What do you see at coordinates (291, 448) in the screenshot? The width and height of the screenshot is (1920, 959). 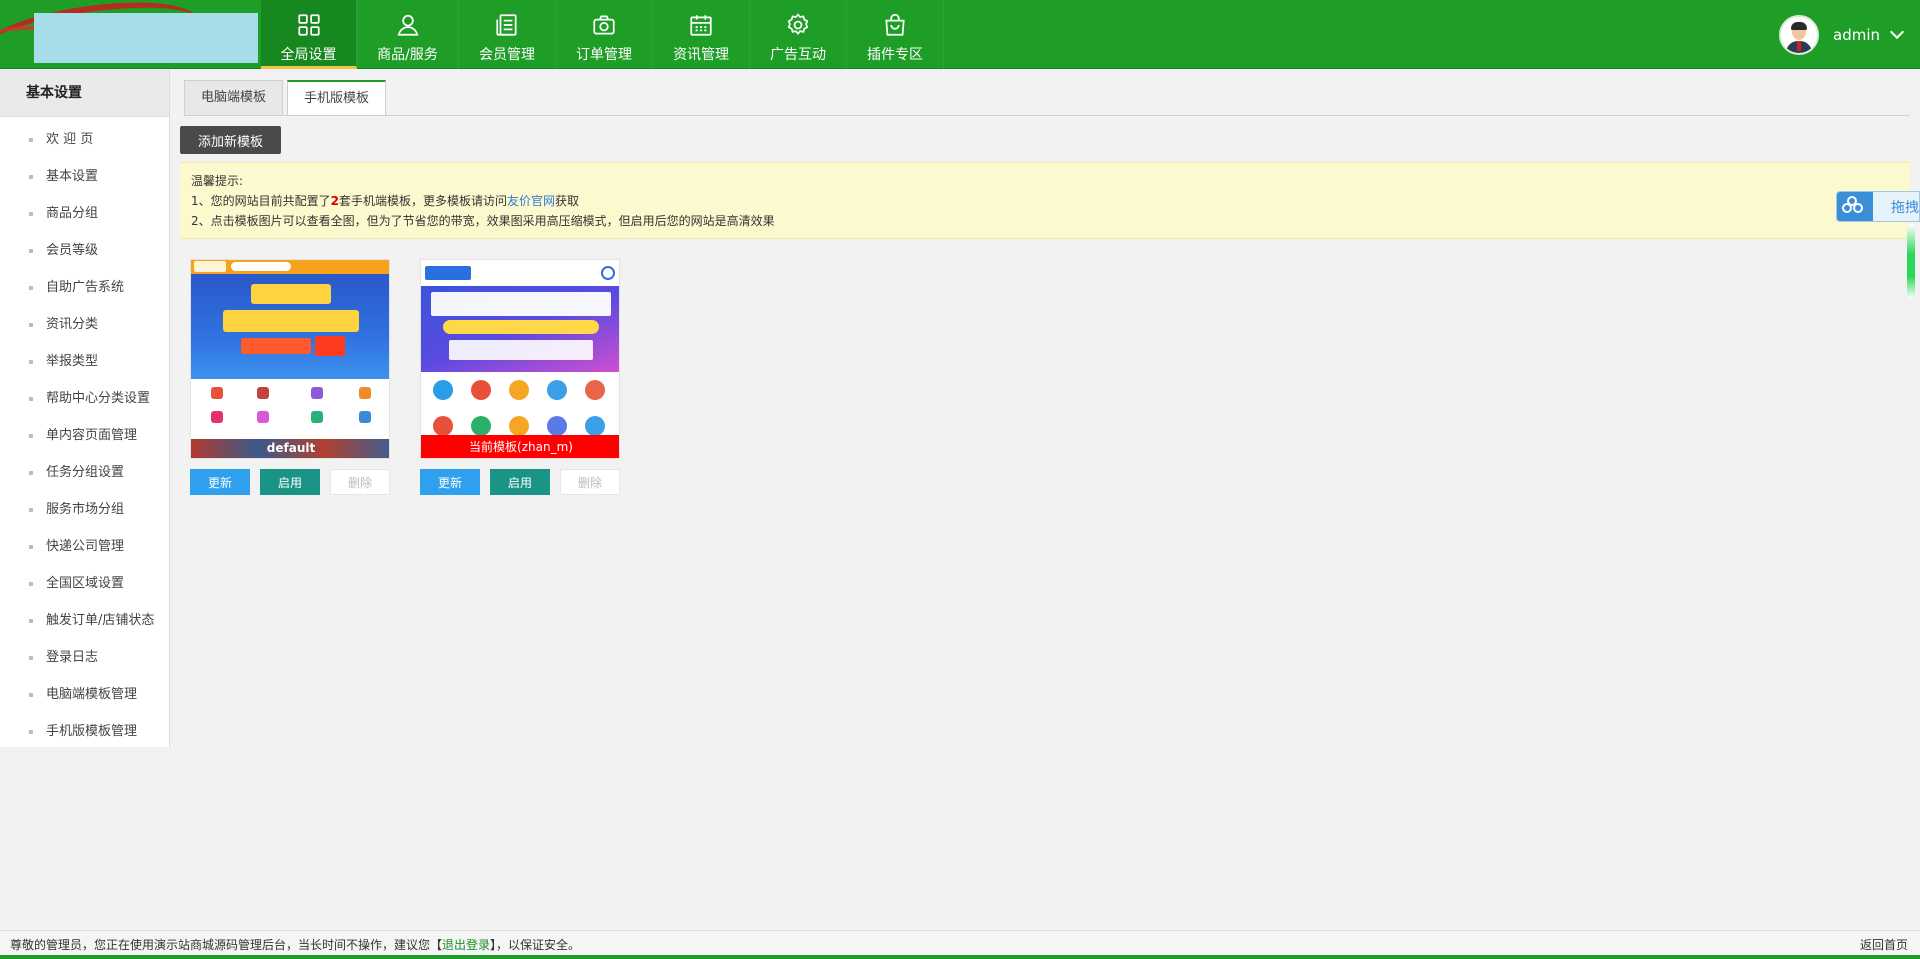 I see `template-caption: default` at bounding box center [291, 448].